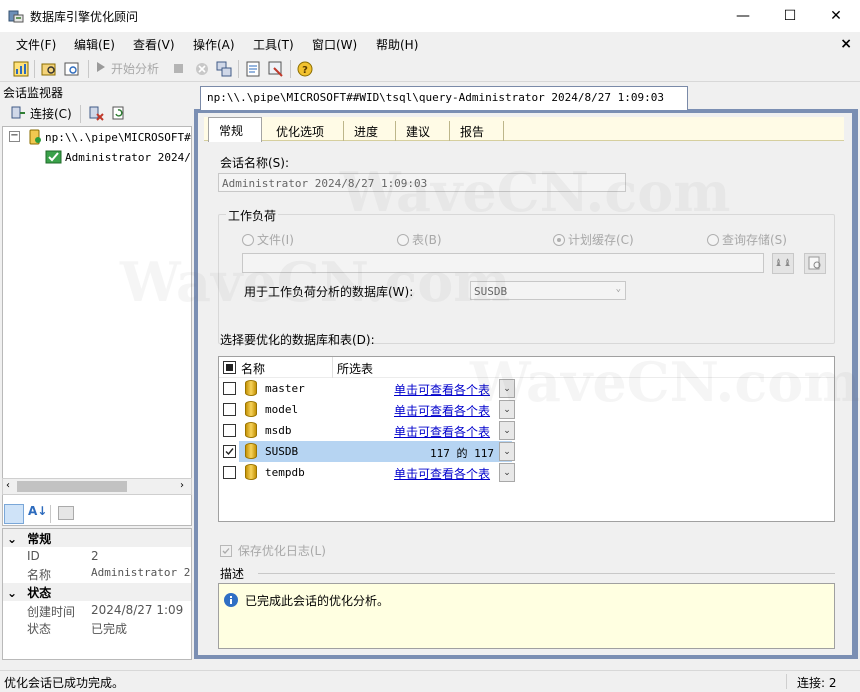 The width and height of the screenshot is (860, 692). I want to click on menu-file: 文件(F), so click(36, 44).